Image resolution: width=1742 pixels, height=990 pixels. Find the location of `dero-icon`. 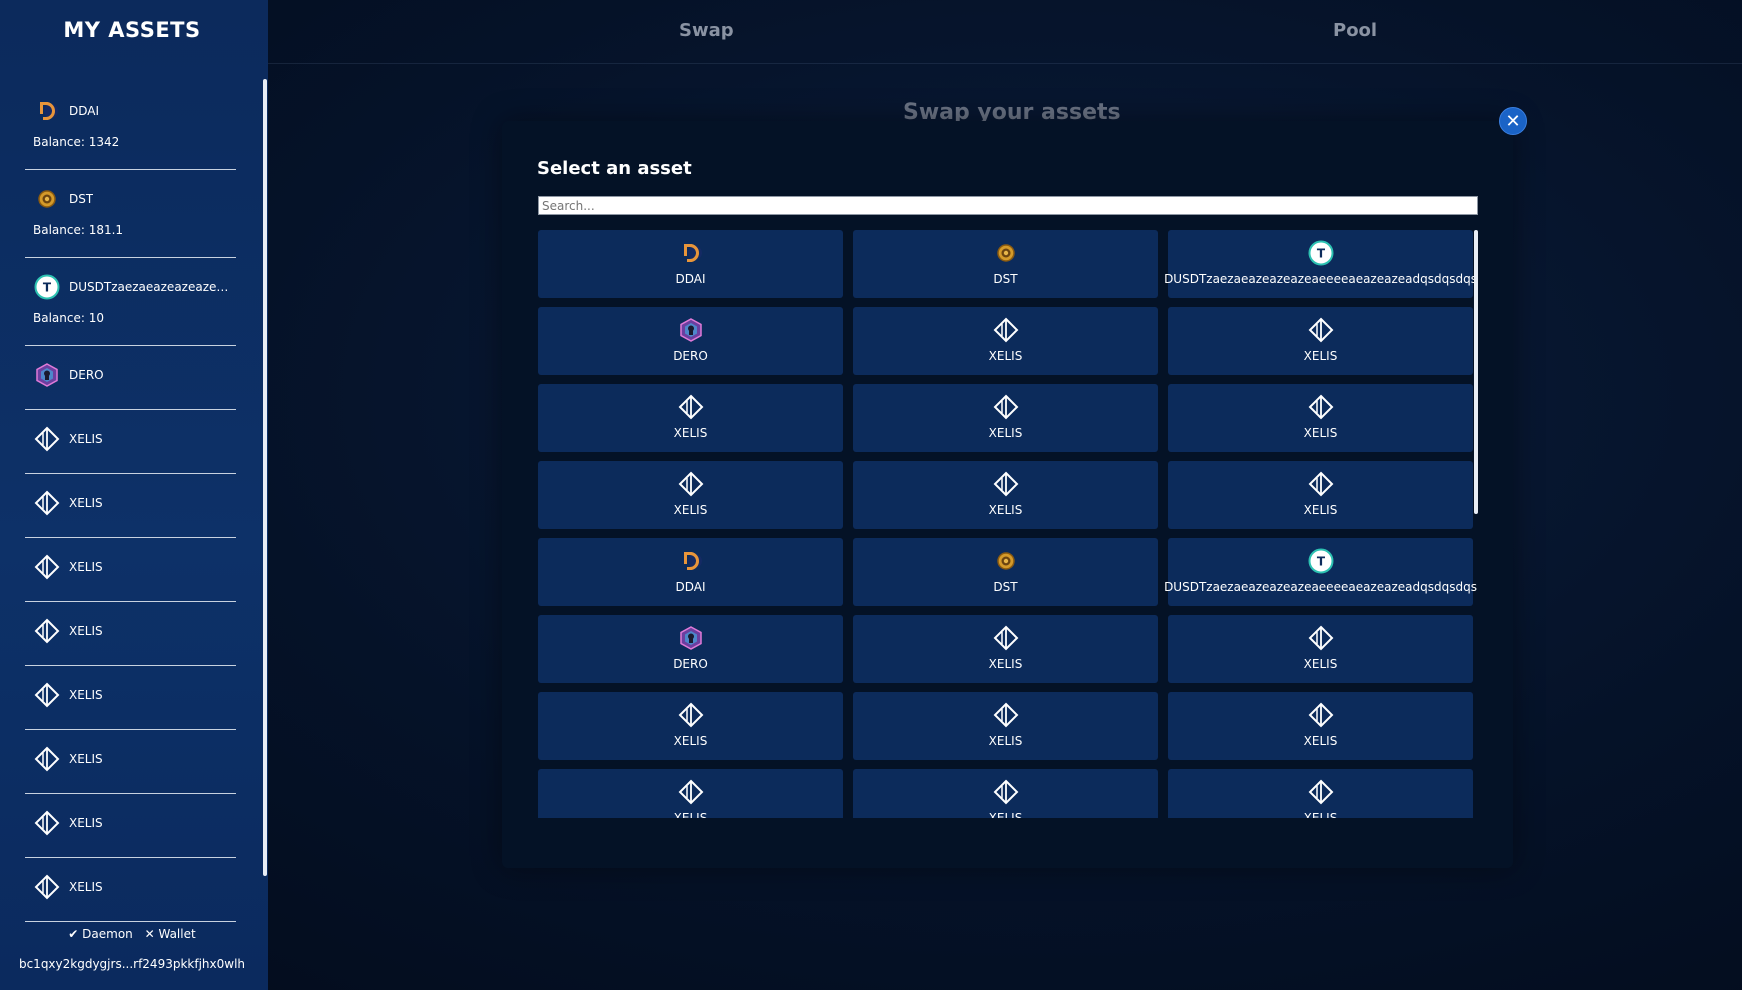

dero-icon is located at coordinates (47, 375).